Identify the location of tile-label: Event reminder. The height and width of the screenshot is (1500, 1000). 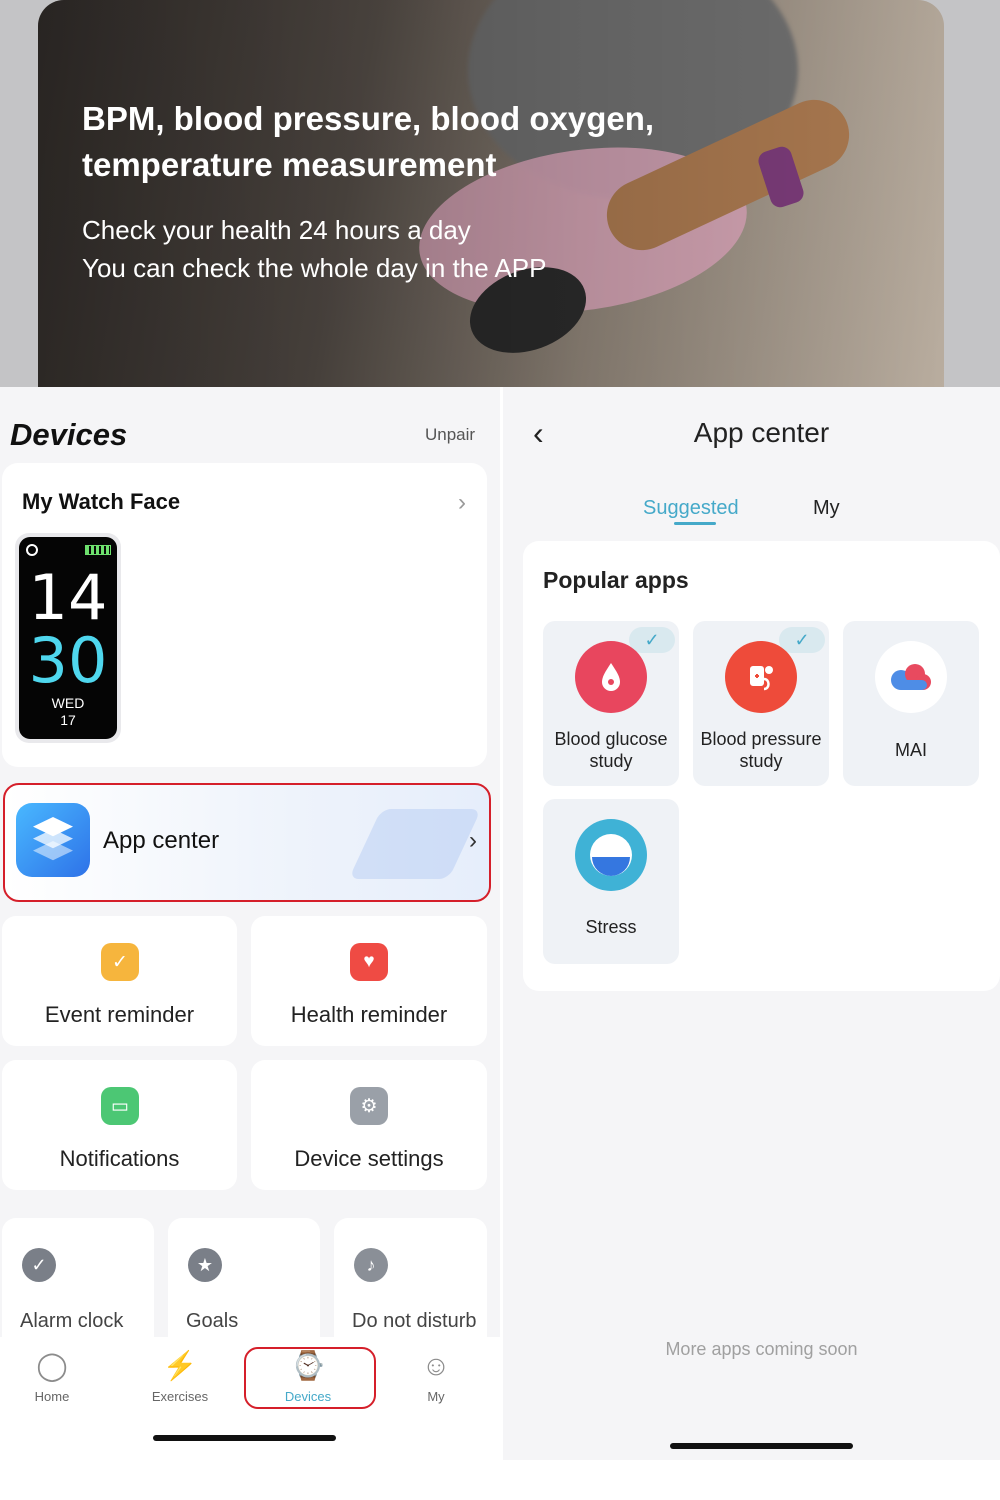
(119, 1014).